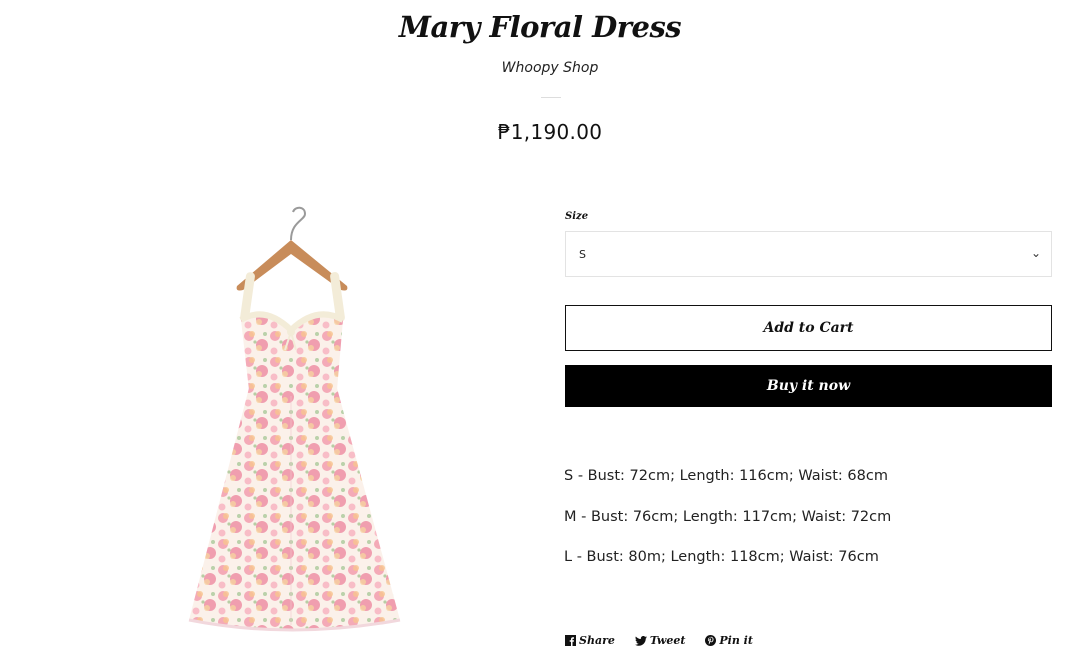  I want to click on share-facebook-label: Share, so click(597, 640).